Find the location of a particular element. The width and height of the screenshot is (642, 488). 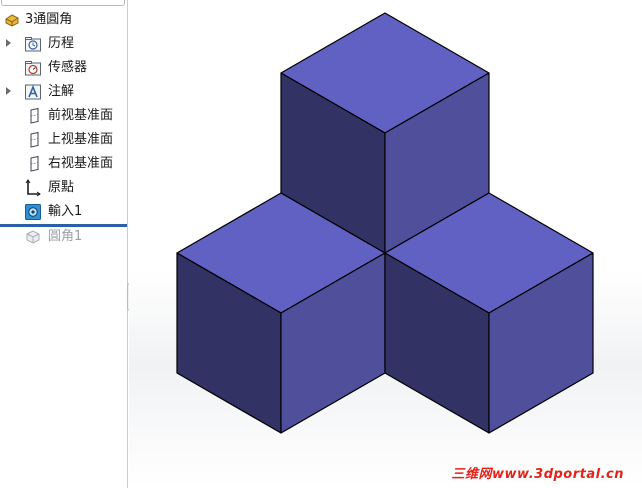

tree-item-label: 輸入1 is located at coordinates (65, 211).